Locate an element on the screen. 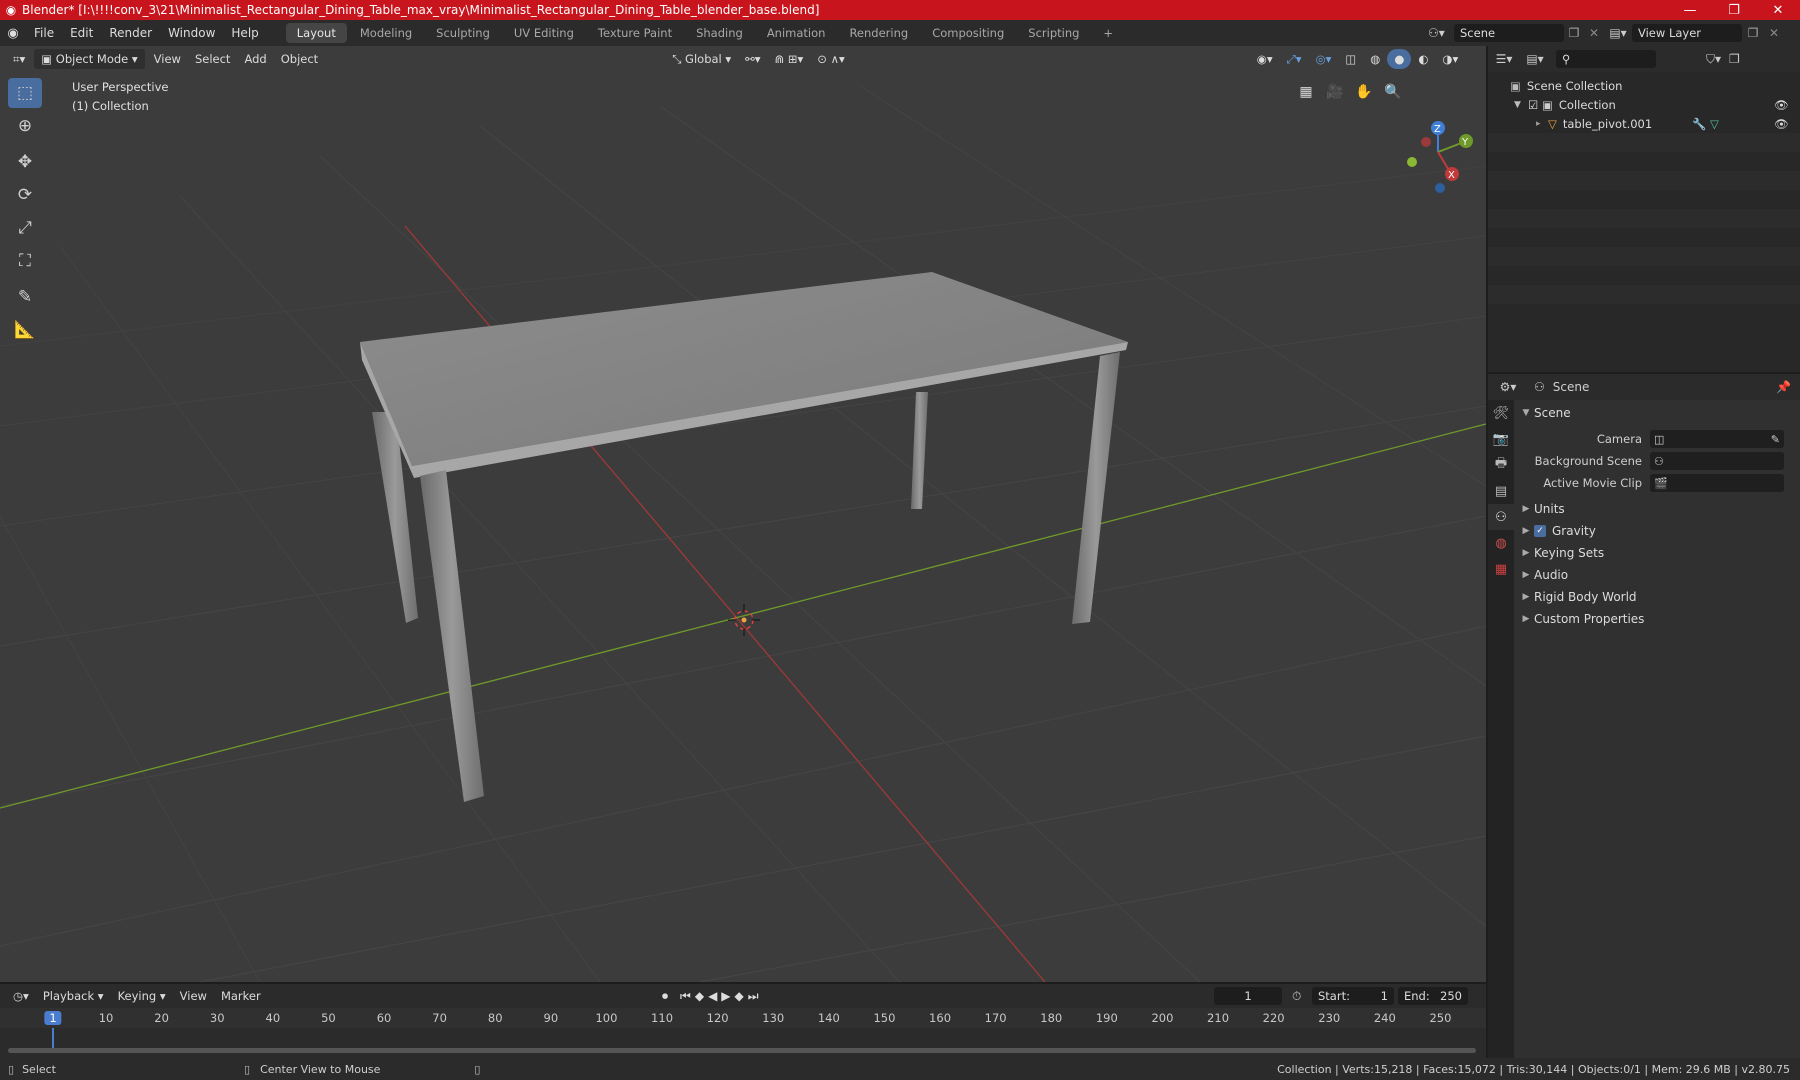 Image resolution: width=1800 pixels, height=1080 pixels. delete-view-layer-icon: ✕ is located at coordinates (1774, 33).